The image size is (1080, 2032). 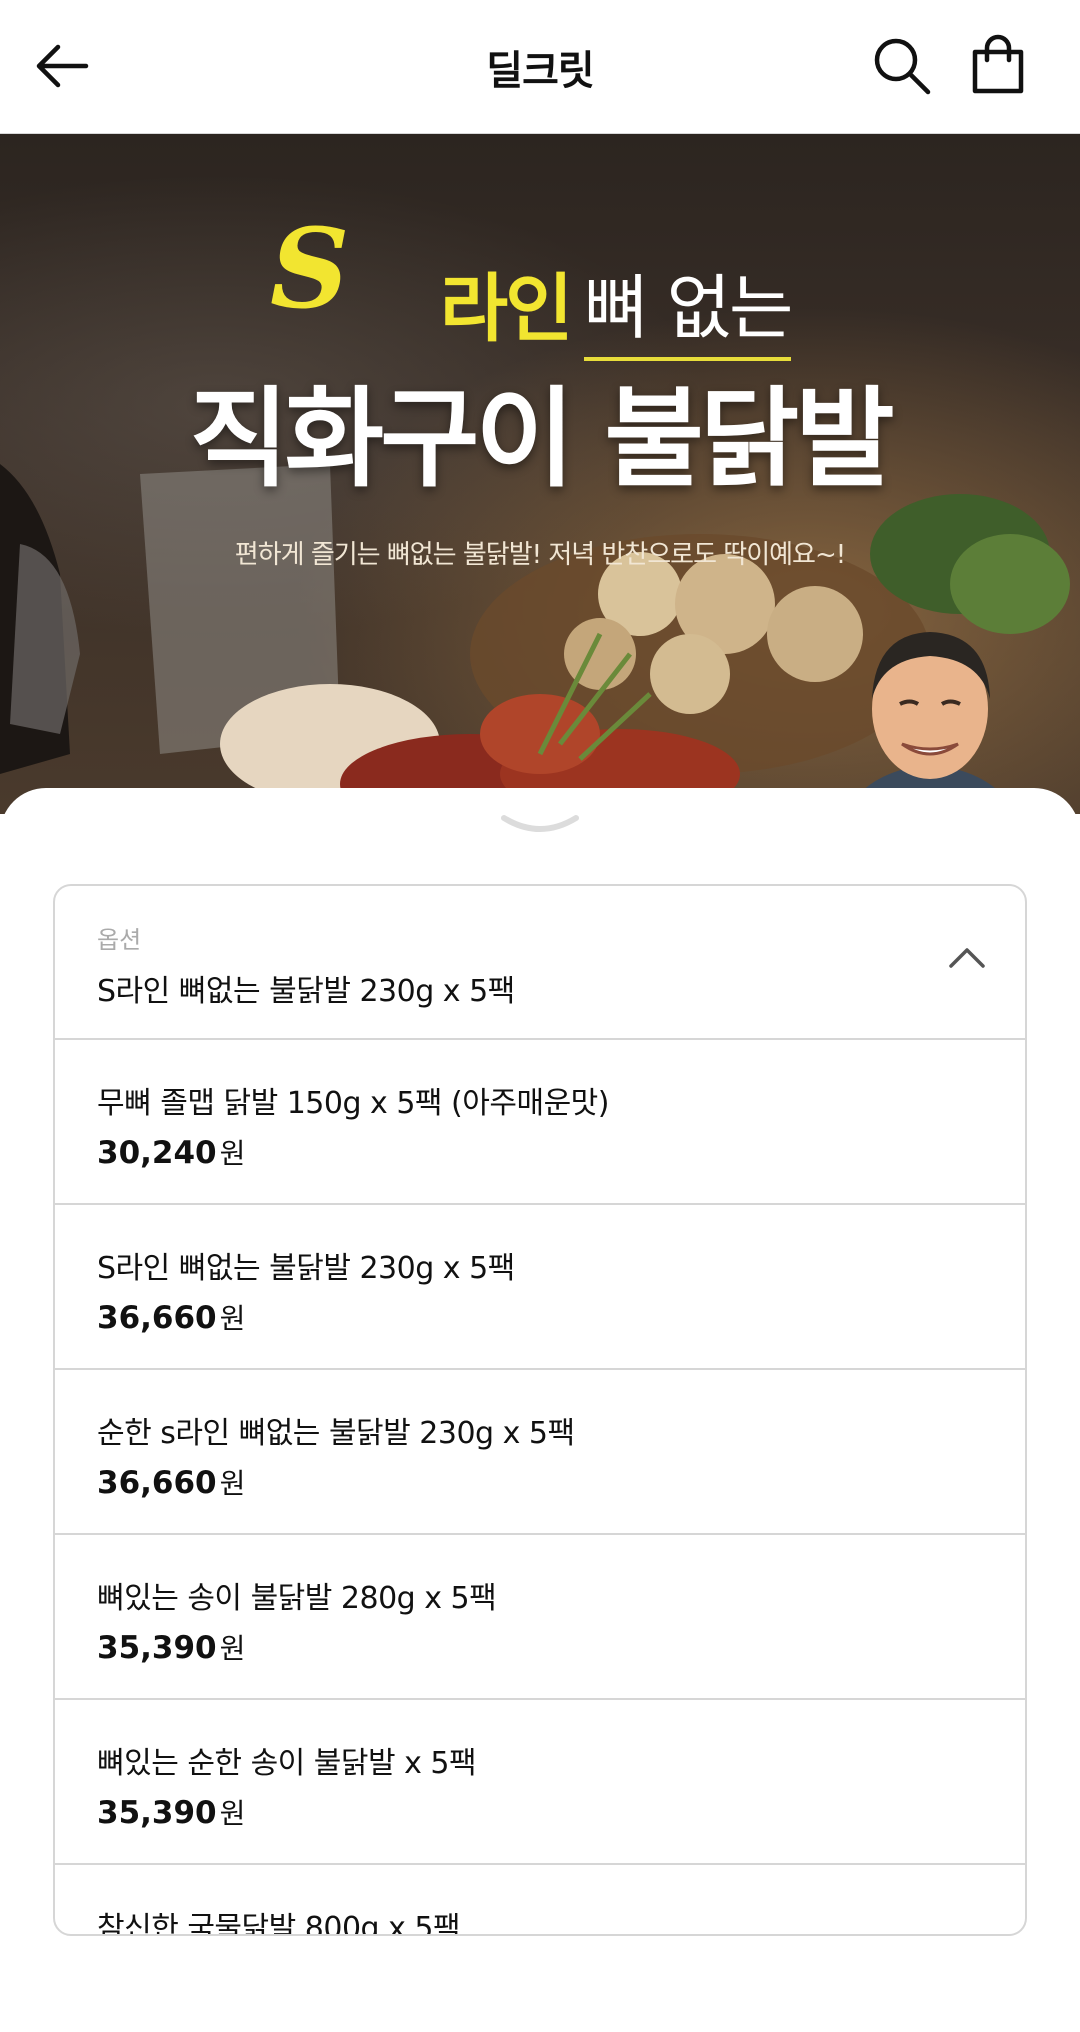 I want to click on hero-text-line: 라인, so click(x=506, y=309).